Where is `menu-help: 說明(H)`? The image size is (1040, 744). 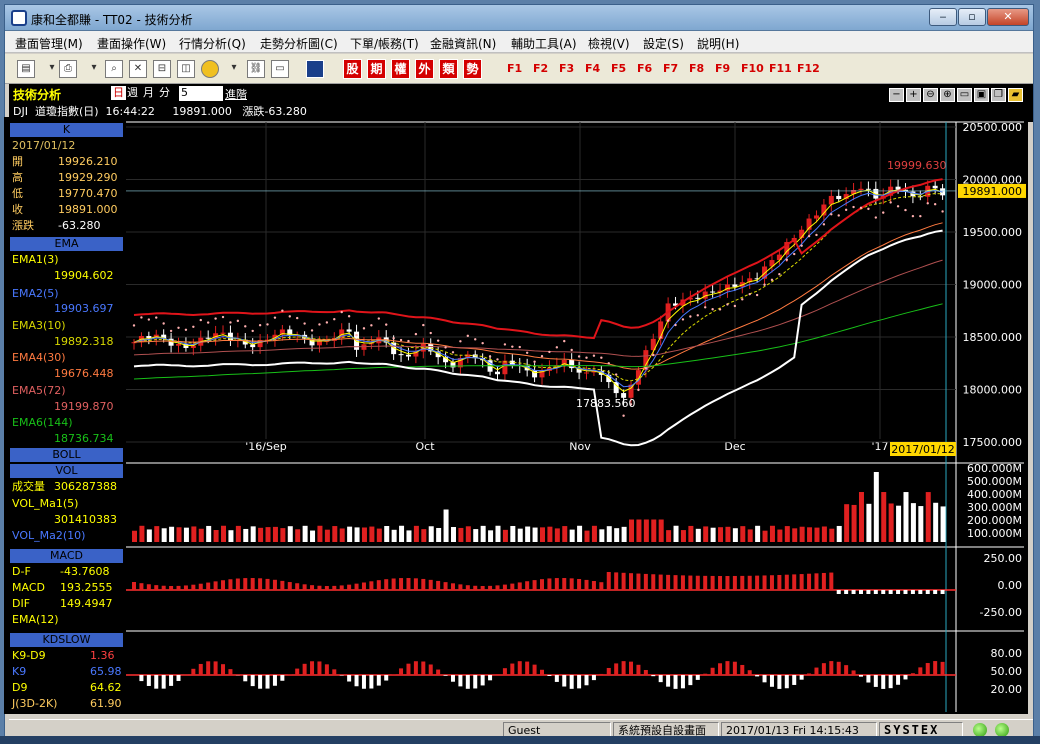 menu-help: 說明(H) is located at coordinates (718, 43).